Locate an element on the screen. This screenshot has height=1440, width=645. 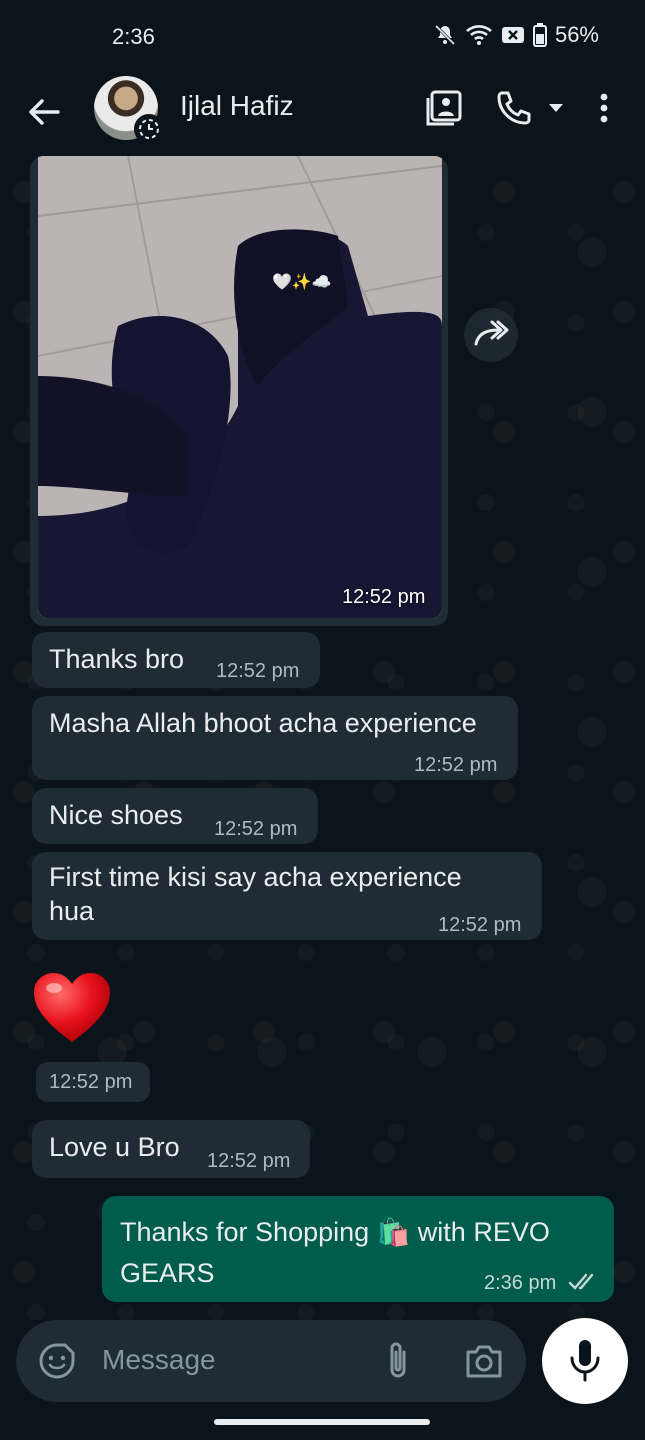
forward-button is located at coordinates (491, 335).